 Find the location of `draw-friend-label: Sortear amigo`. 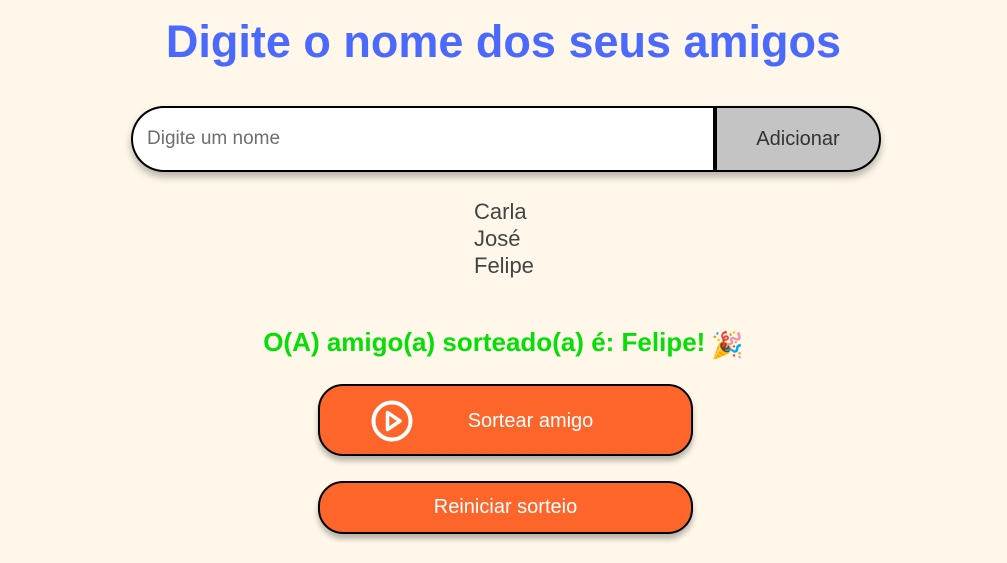

draw-friend-label: Sortear amigo is located at coordinates (530, 421).